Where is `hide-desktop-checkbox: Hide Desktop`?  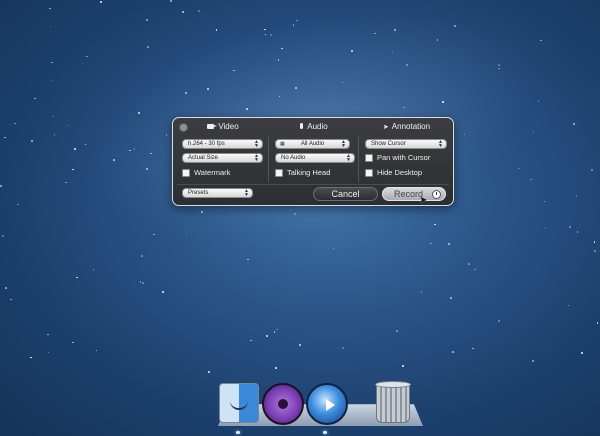 hide-desktop-checkbox: Hide Desktop is located at coordinates (393, 172).